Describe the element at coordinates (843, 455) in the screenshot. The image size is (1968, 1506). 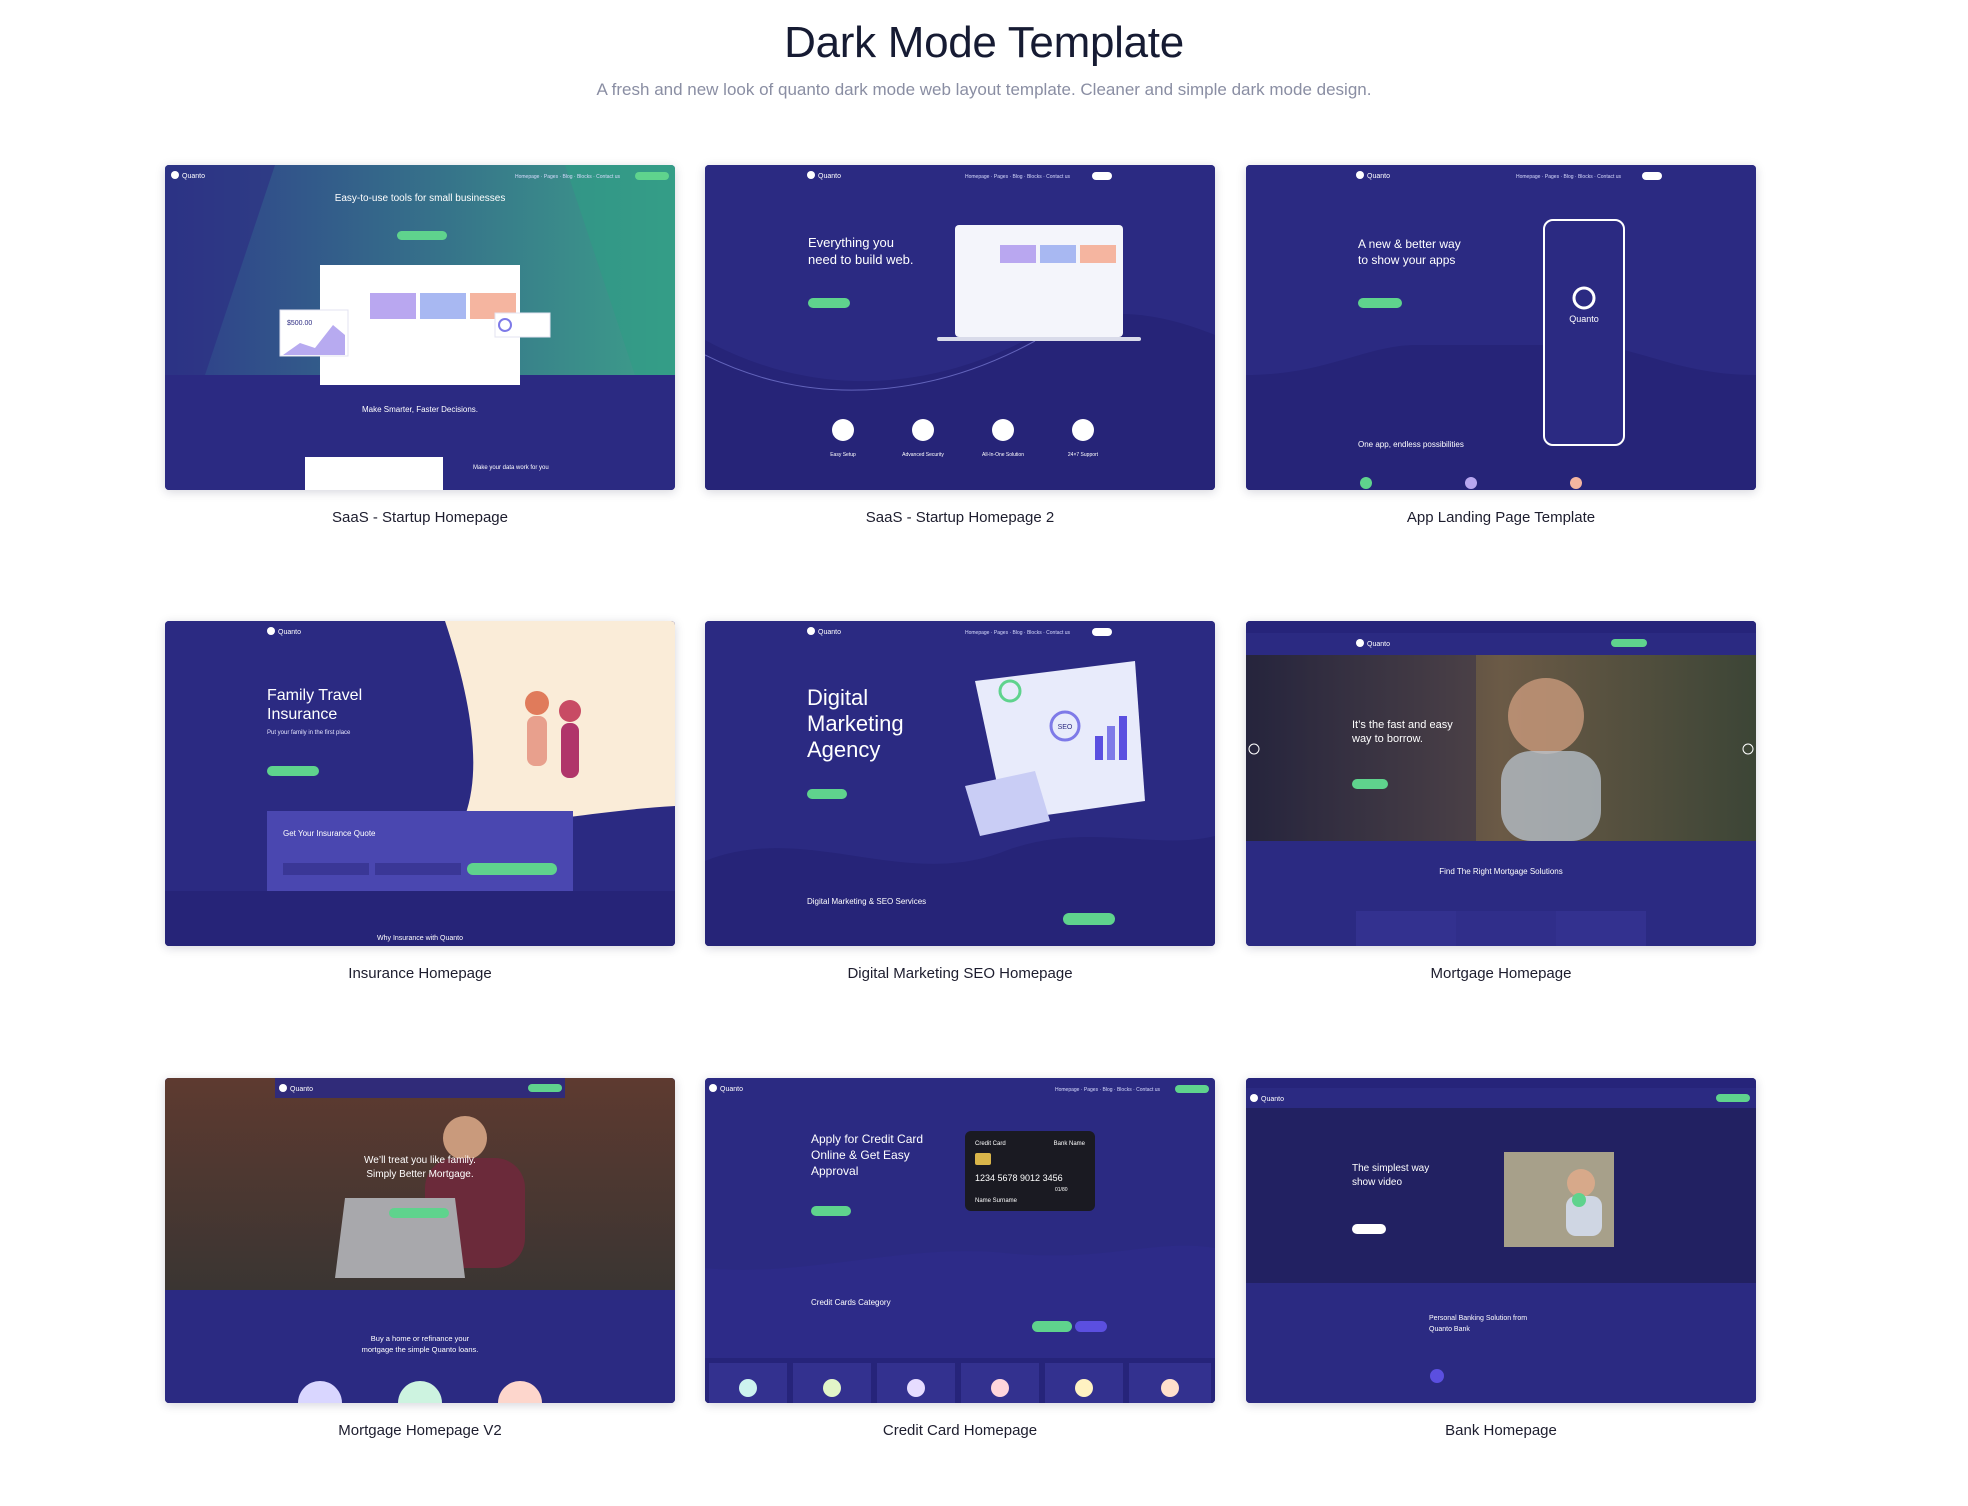
I see `svg-text: Easy Setup` at that location.